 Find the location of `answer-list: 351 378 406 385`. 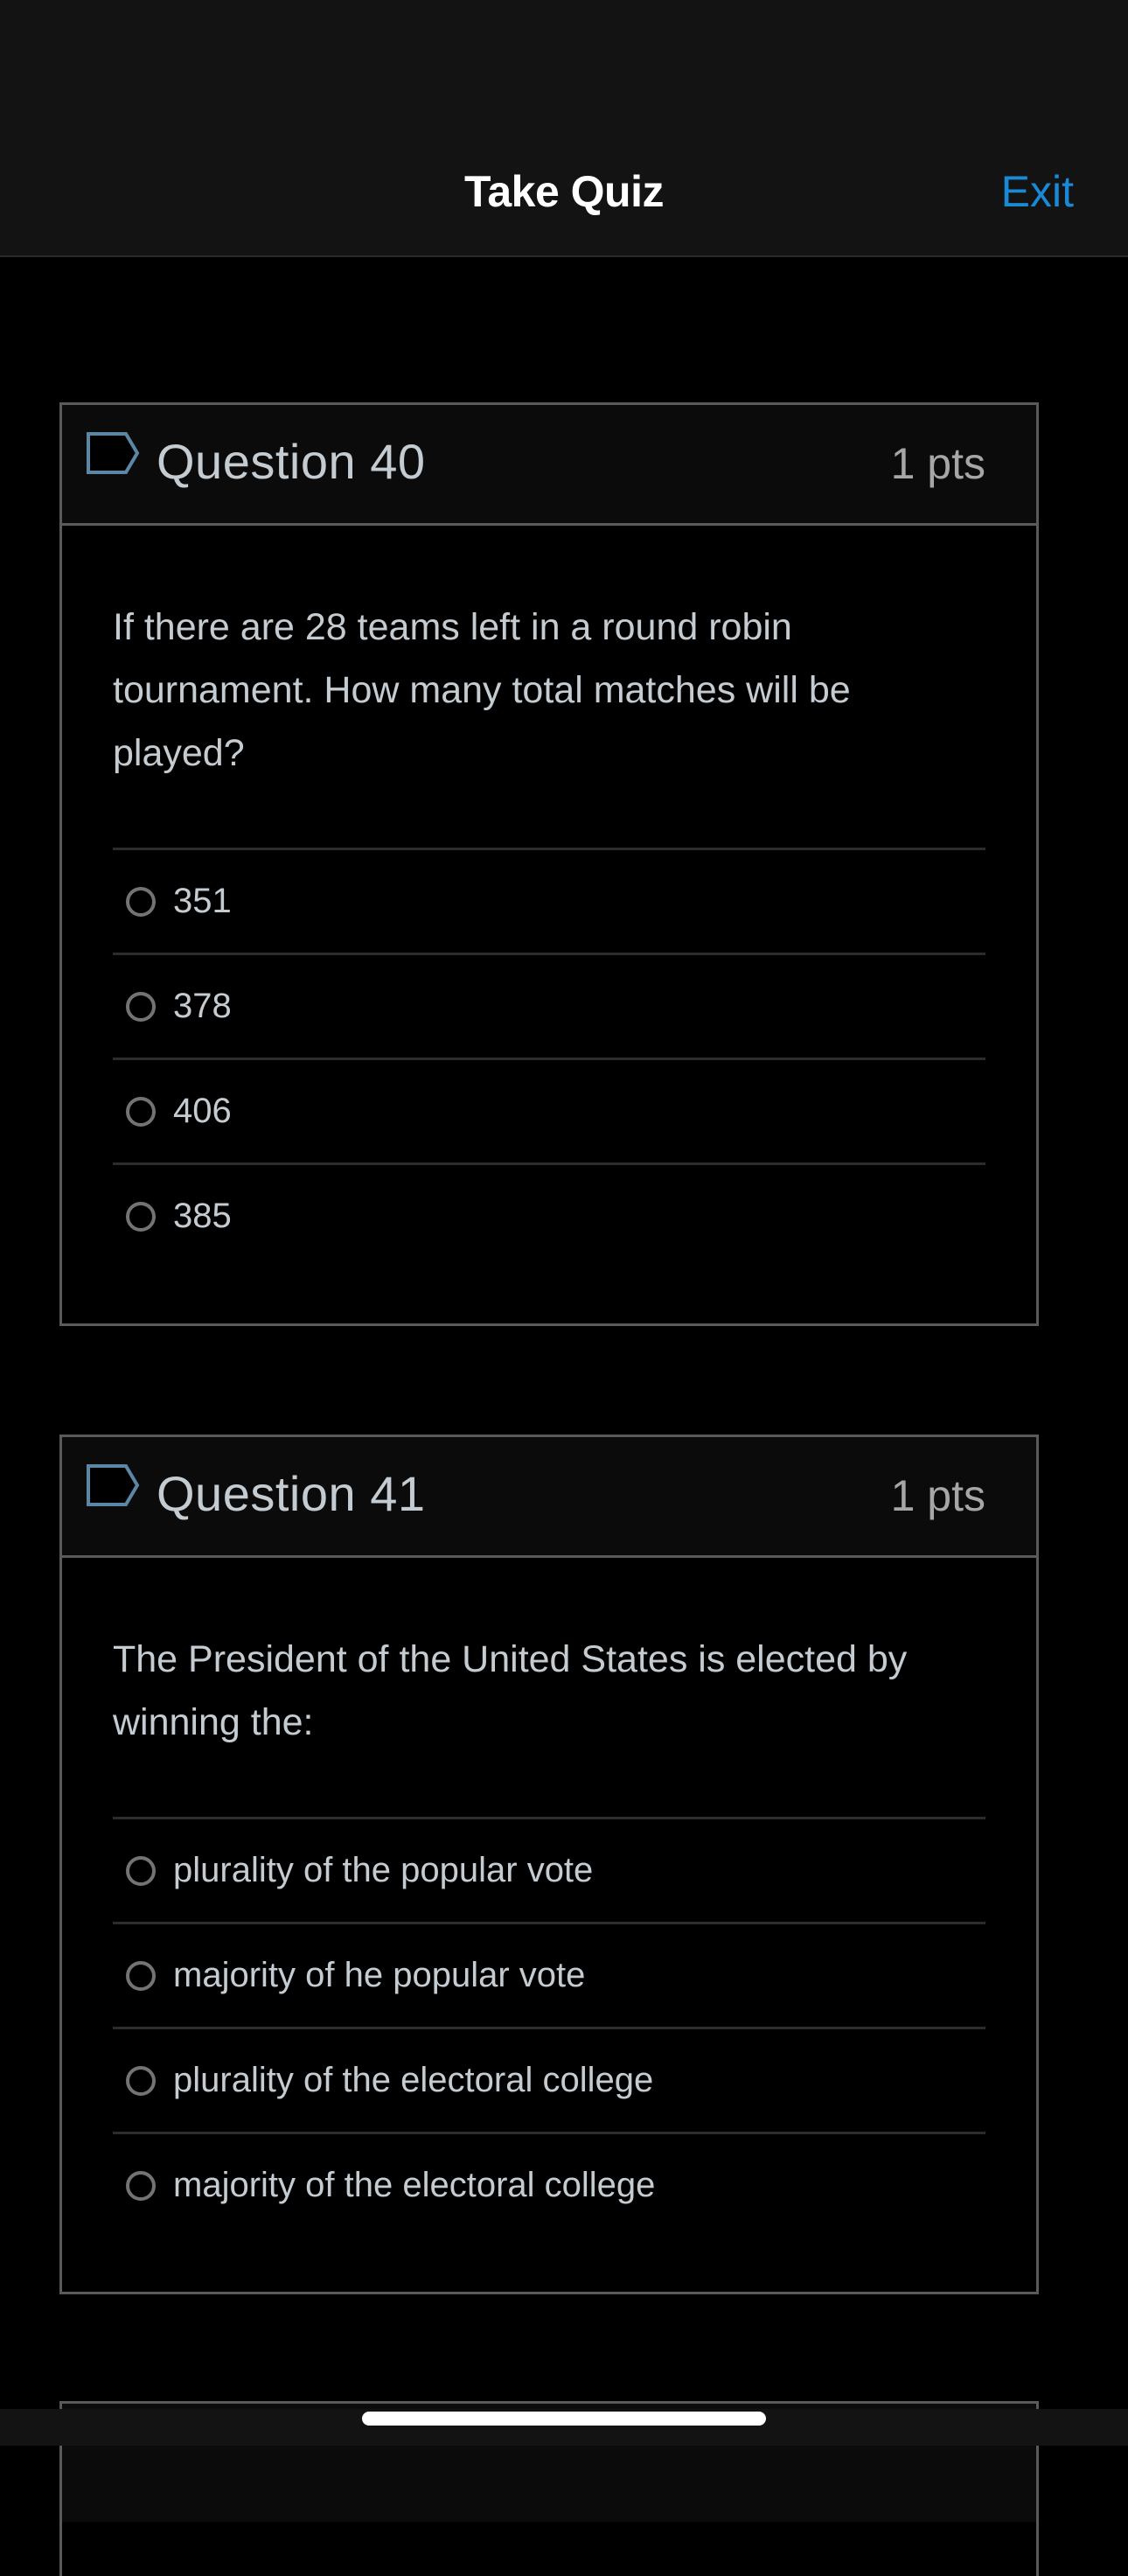

answer-list: 351 378 406 385 is located at coordinates (549, 1057).